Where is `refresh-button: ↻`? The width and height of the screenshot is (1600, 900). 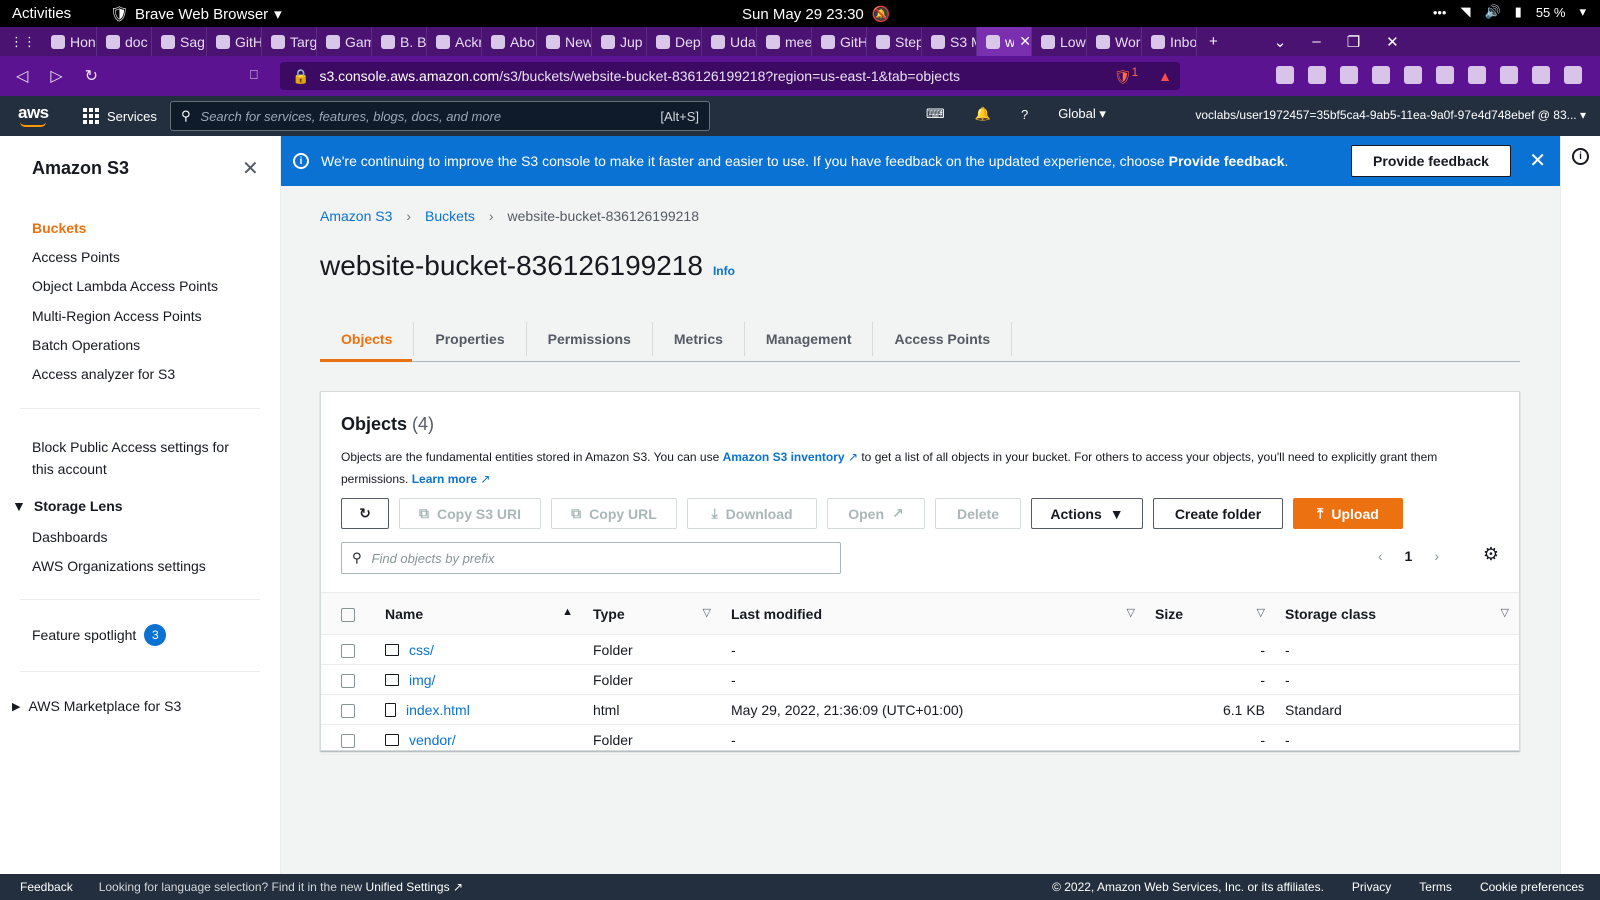 refresh-button: ↻ is located at coordinates (365, 513).